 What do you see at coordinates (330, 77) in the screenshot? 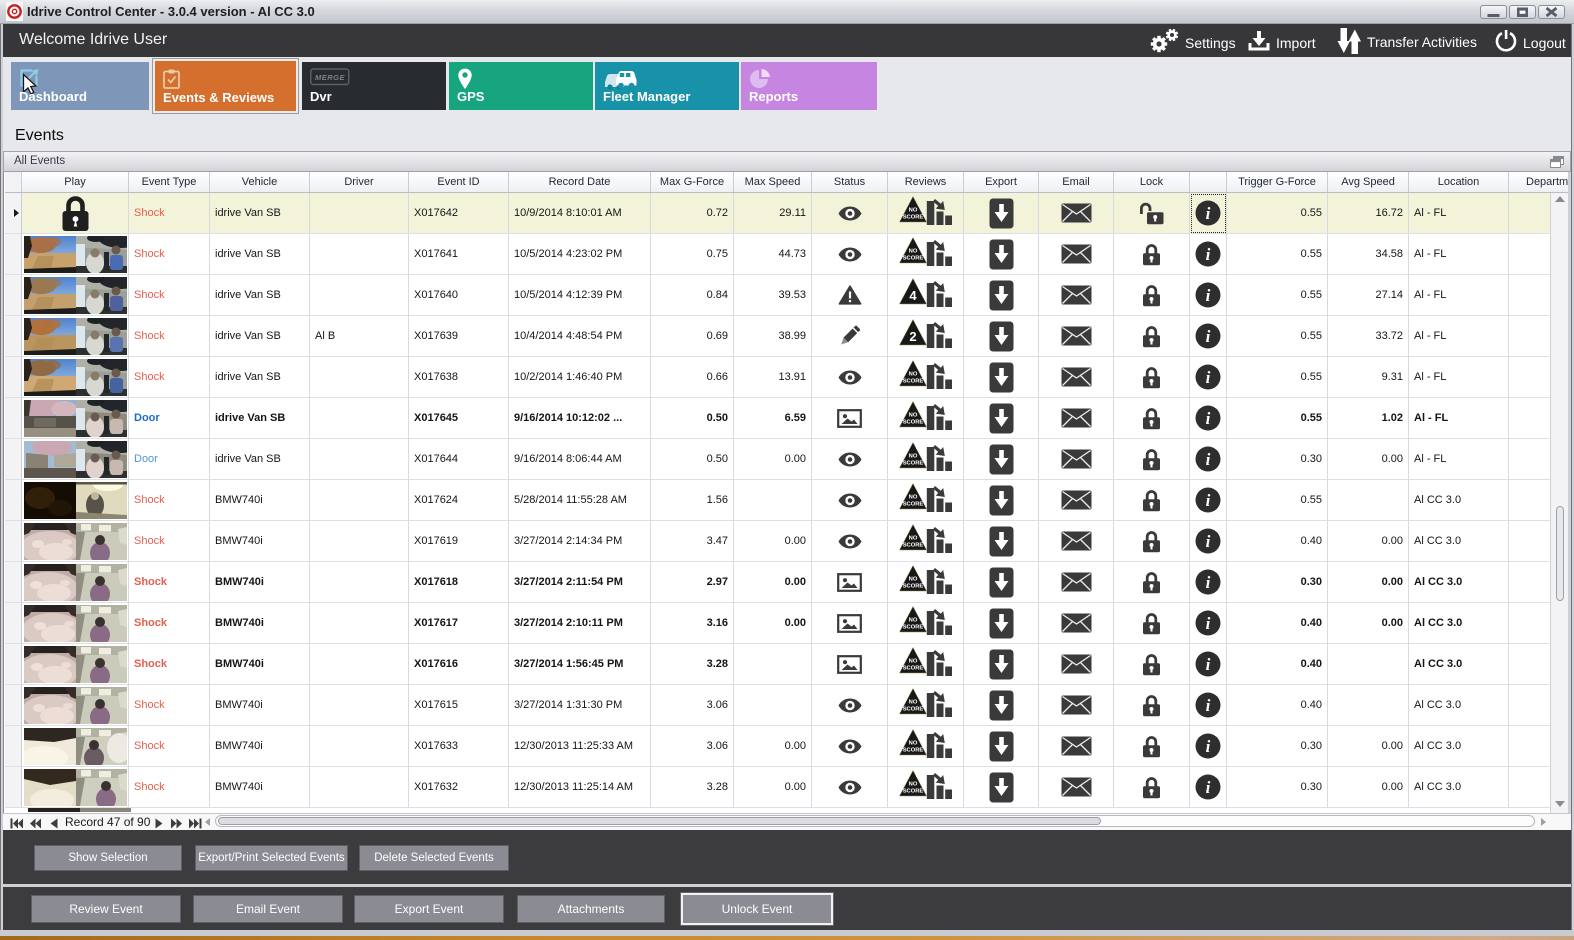
I see `svg-text: MERGE` at bounding box center [330, 77].